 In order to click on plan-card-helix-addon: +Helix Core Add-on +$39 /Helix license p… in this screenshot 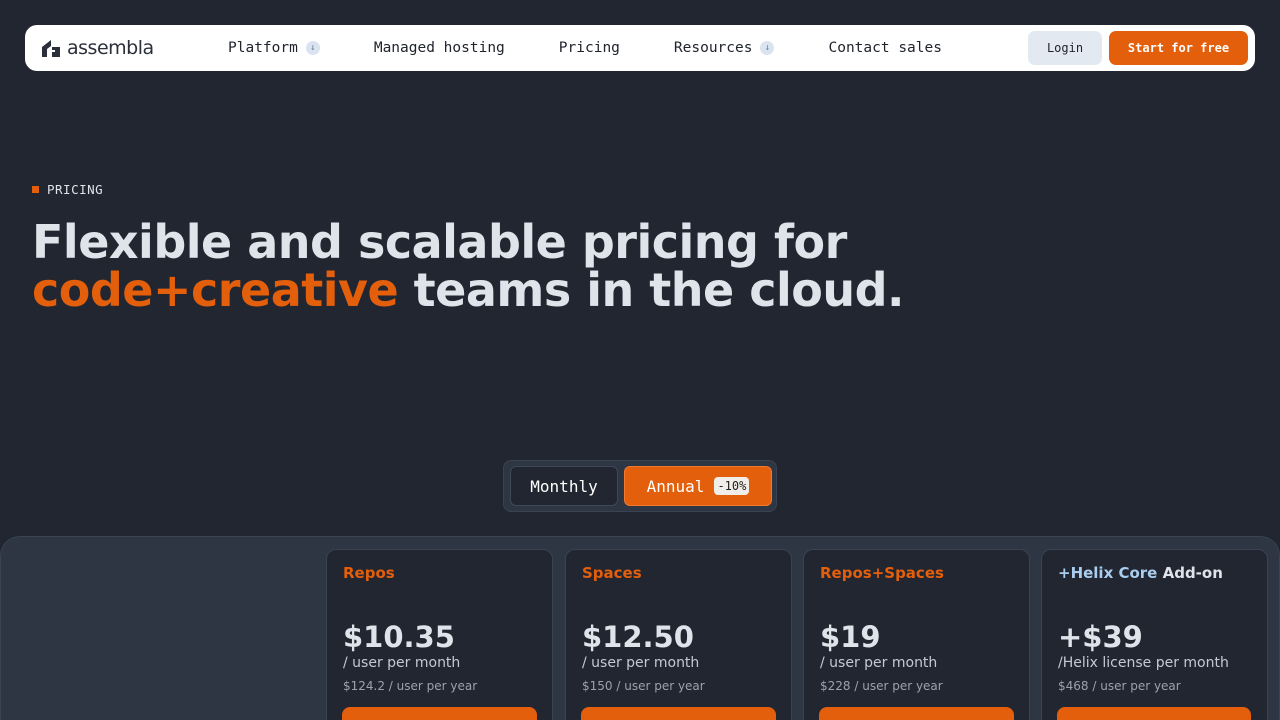, I will do `click(1154, 634)`.